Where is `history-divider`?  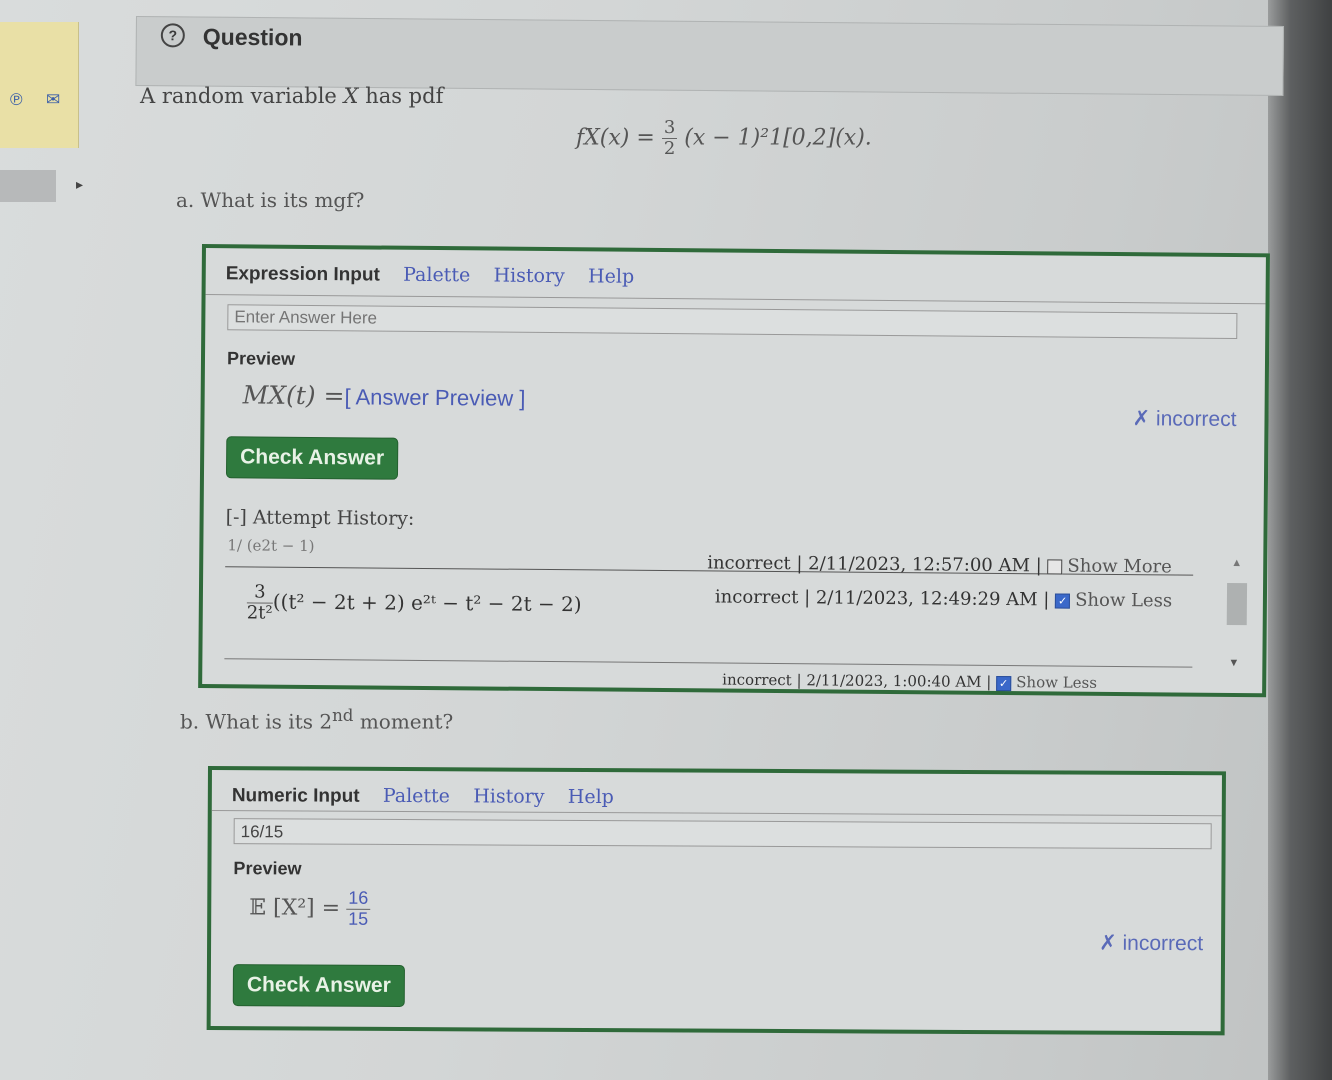 history-divider is located at coordinates (708, 663).